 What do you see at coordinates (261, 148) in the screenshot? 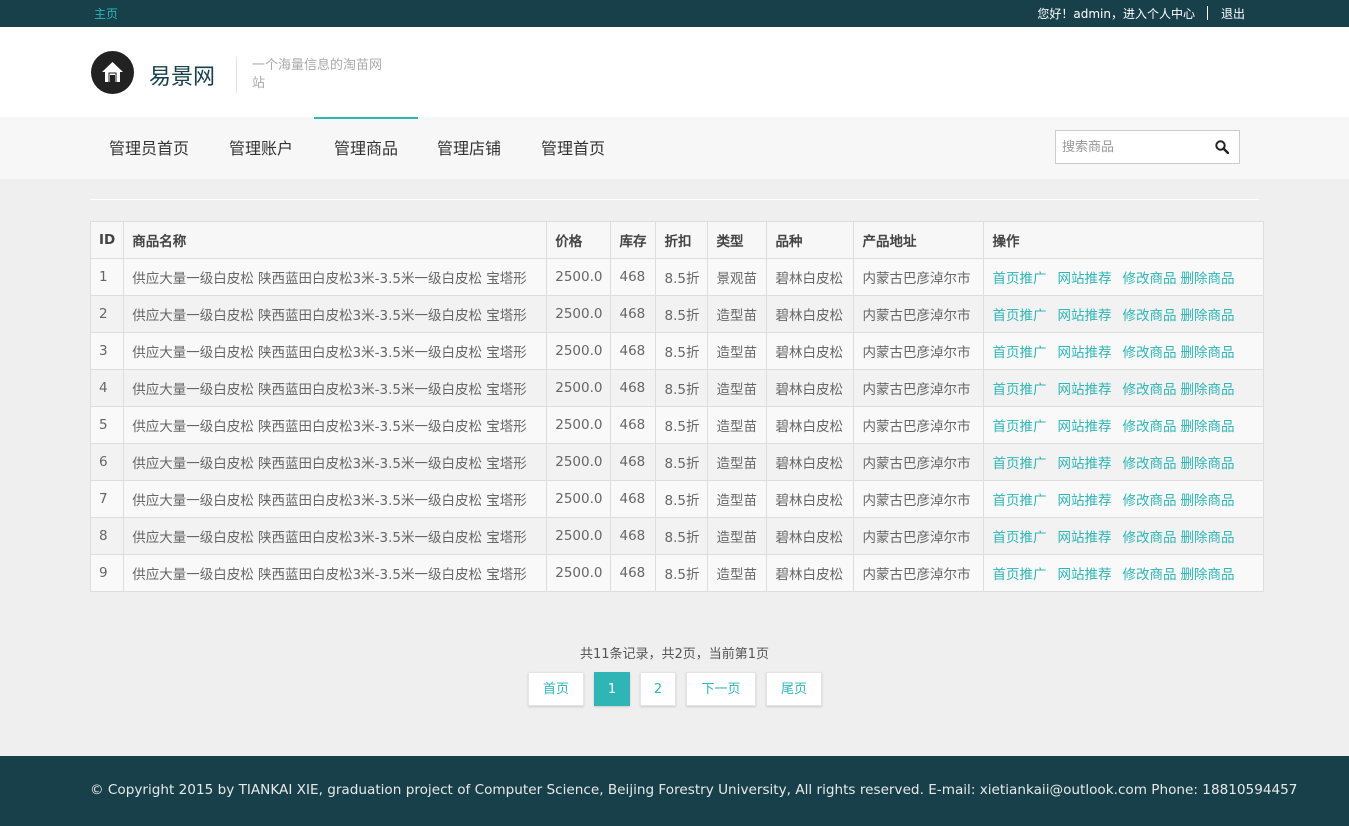
I see `nav-item-2: 管理账户` at bounding box center [261, 148].